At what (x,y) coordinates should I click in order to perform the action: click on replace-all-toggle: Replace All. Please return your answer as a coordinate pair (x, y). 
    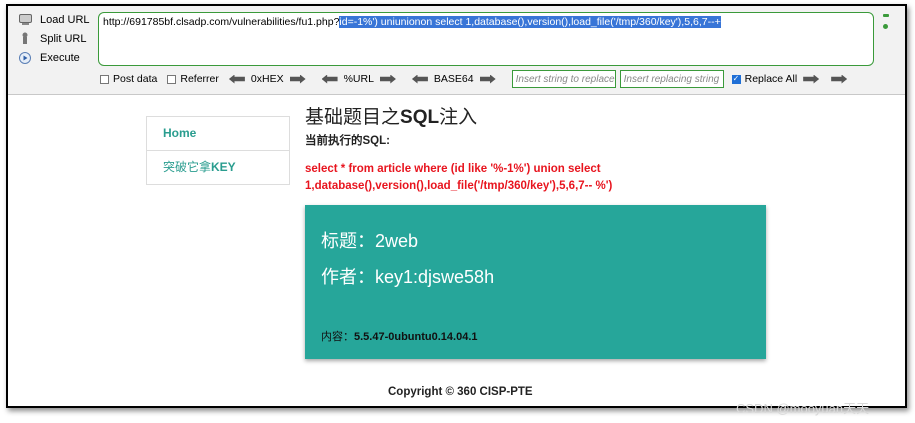
    Looking at the image, I should click on (792, 79).